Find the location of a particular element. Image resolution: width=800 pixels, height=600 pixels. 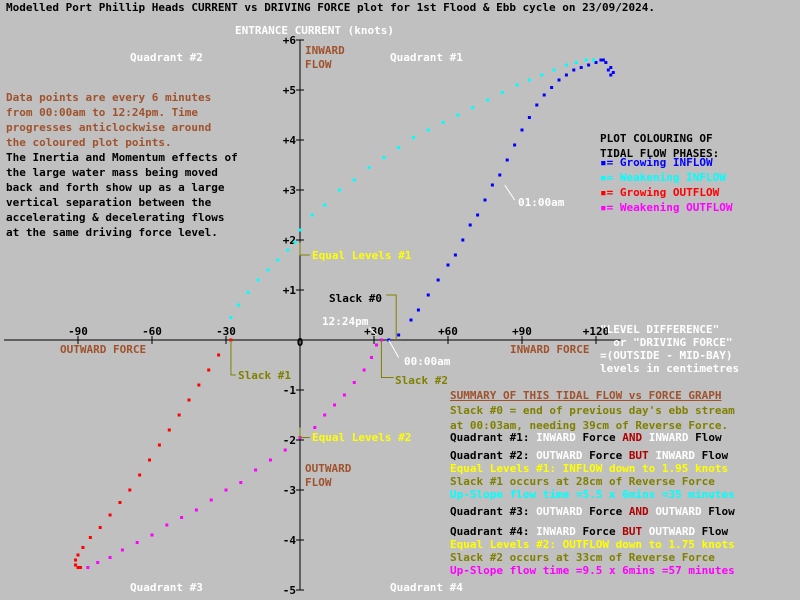

y-tick-label: +2 is located at coordinates (289, 240).